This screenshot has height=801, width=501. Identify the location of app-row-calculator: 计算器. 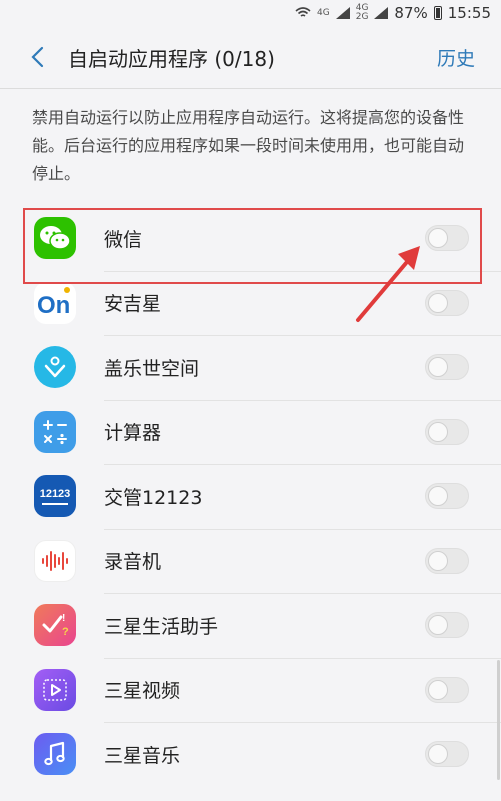
(250, 432).